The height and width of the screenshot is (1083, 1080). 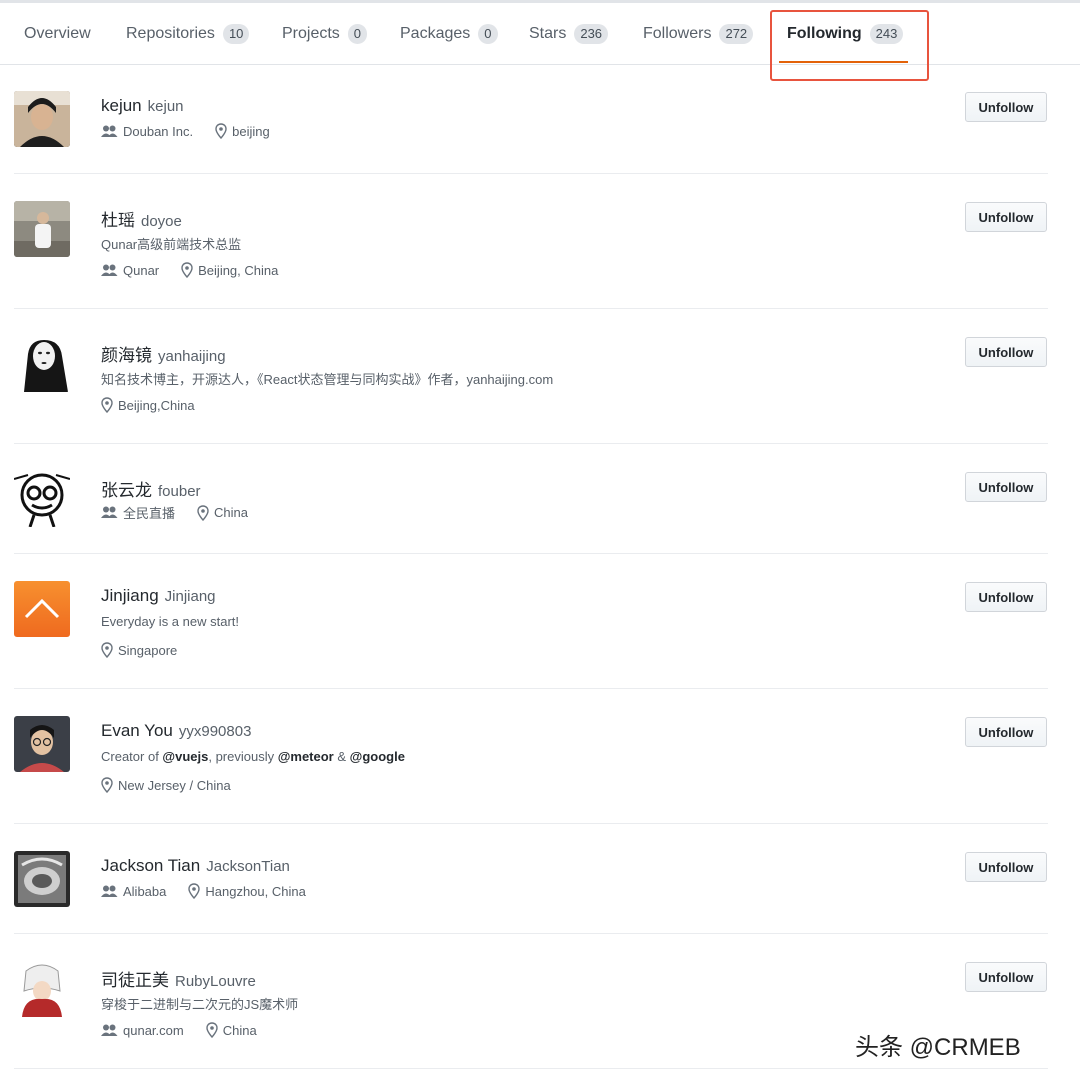 I want to click on tab-overview: Overview, so click(x=57, y=34).